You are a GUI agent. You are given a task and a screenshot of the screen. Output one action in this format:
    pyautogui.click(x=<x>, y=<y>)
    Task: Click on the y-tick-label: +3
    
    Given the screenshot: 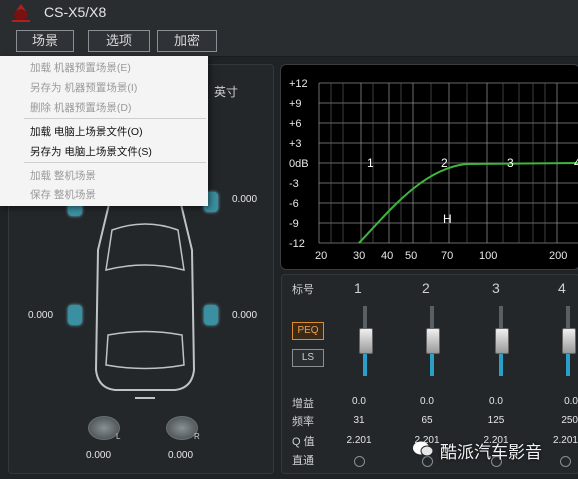 What is the action you would take?
    pyautogui.click(x=295, y=144)
    